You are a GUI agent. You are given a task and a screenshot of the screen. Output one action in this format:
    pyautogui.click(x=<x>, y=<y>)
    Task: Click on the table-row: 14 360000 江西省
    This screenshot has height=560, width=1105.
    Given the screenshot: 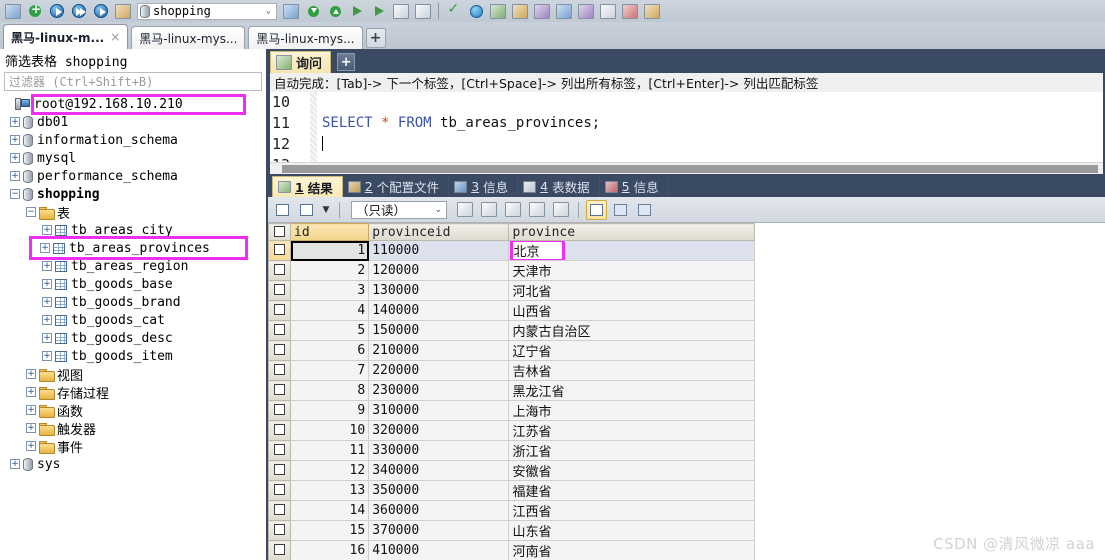 What is the action you would take?
    pyautogui.click(x=511, y=510)
    